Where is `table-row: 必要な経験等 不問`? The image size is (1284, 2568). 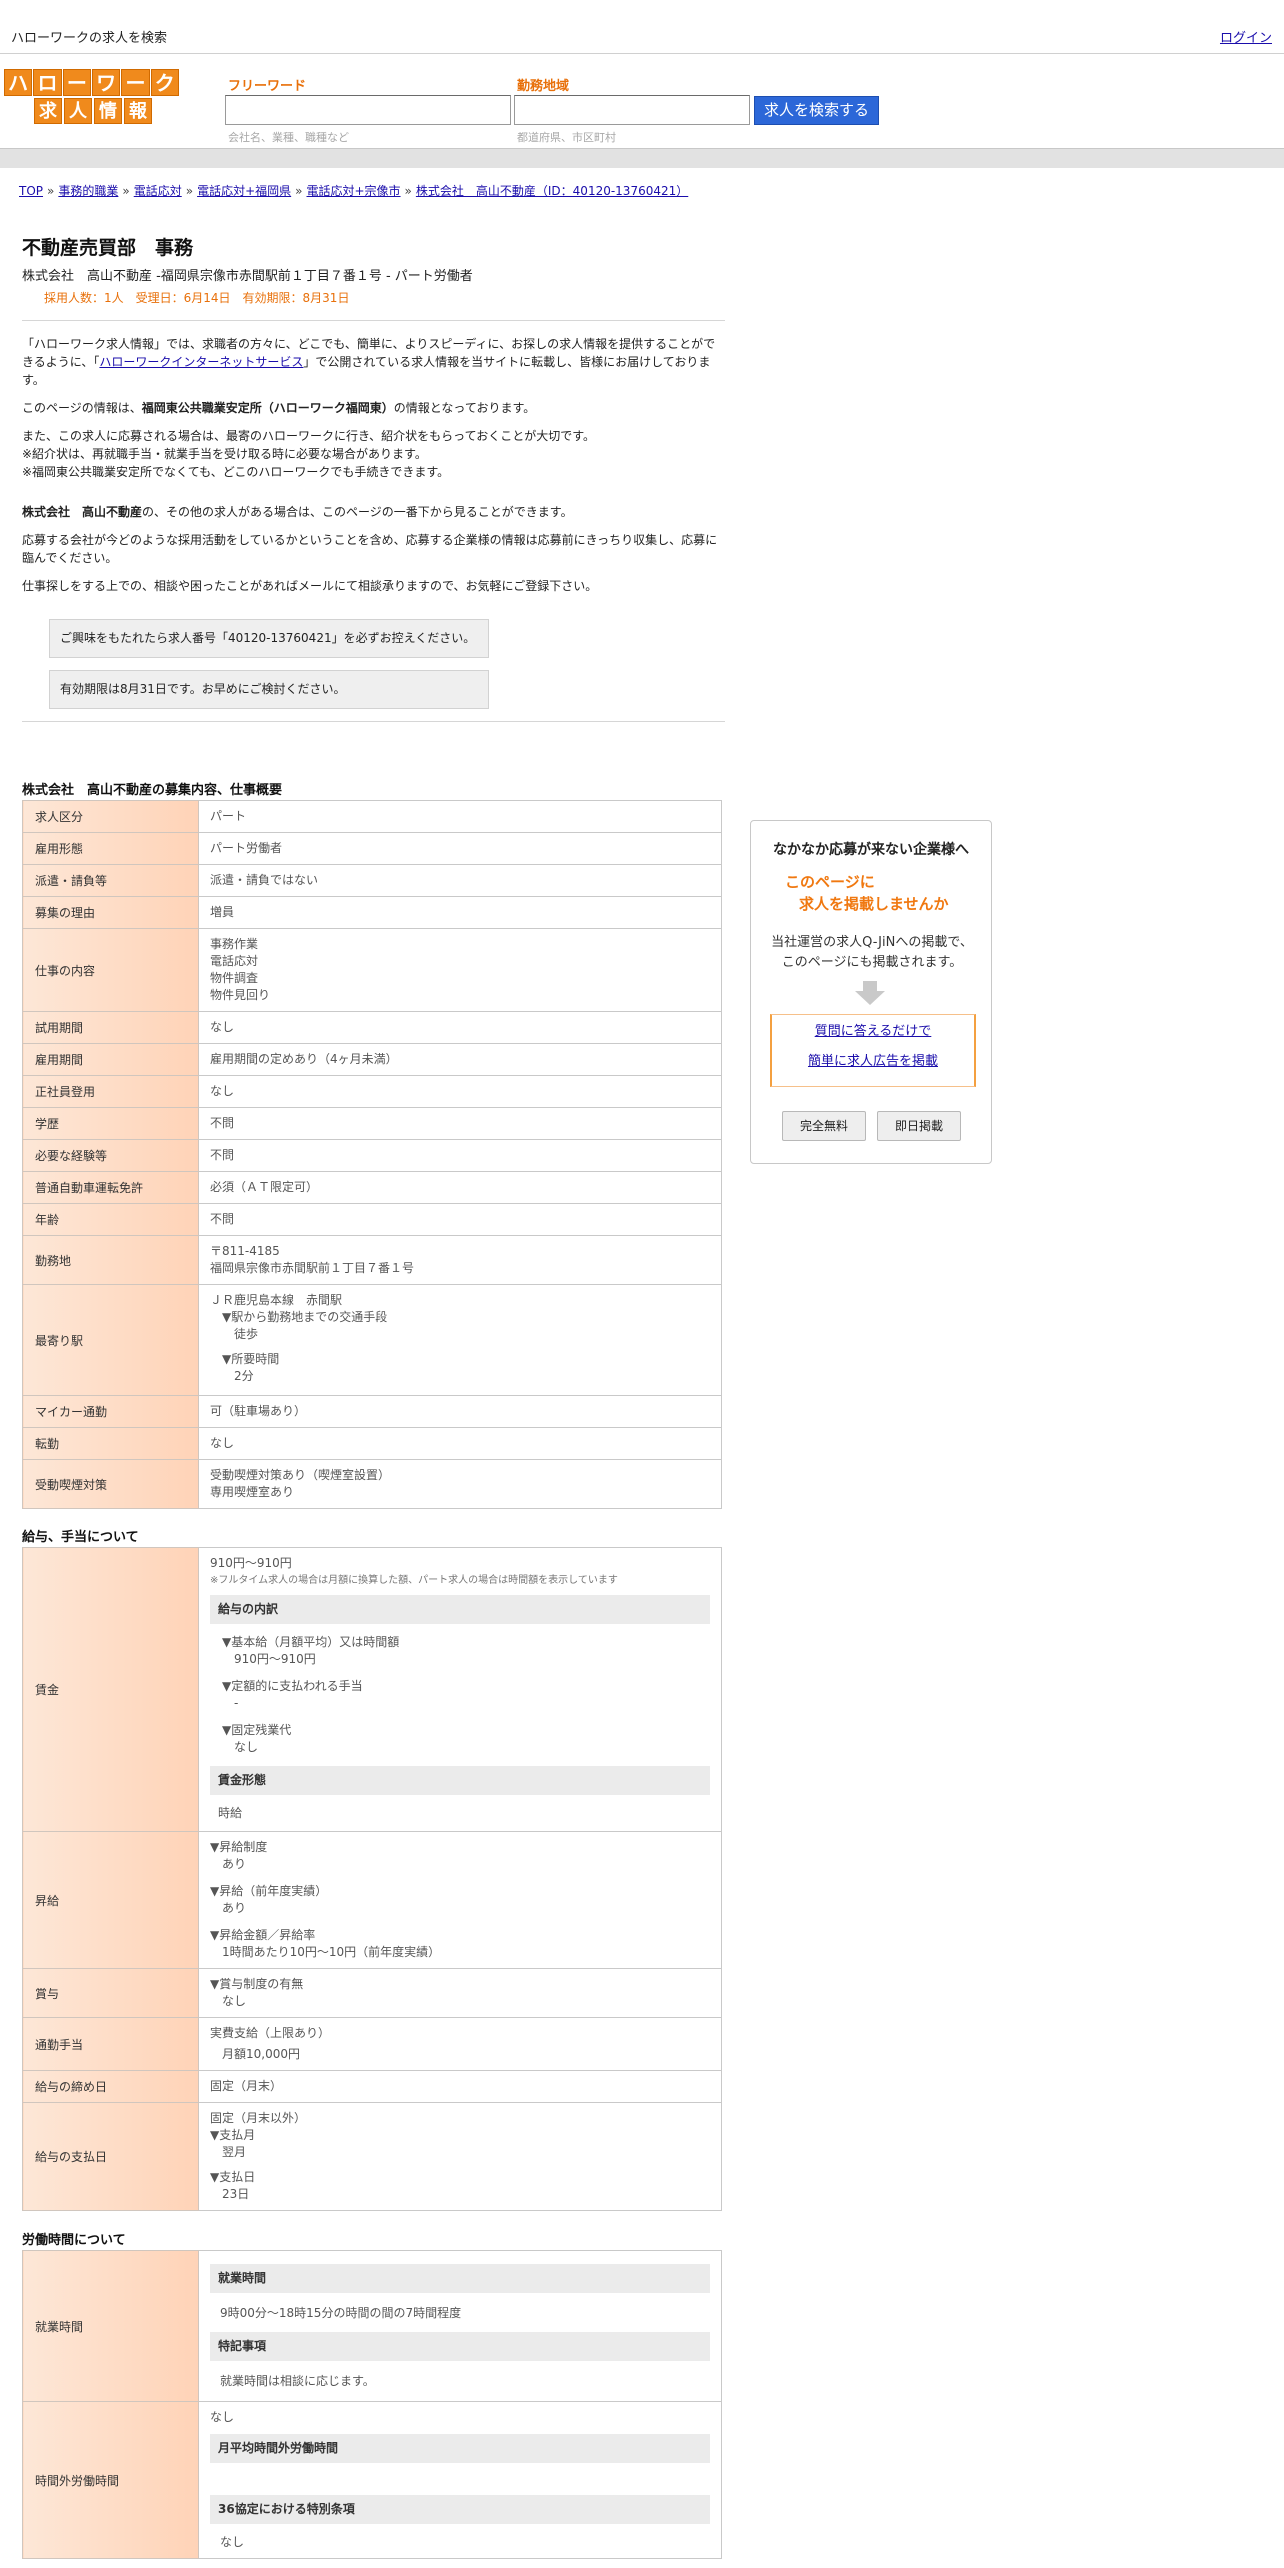 table-row: 必要な経験等 不問 is located at coordinates (372, 1155).